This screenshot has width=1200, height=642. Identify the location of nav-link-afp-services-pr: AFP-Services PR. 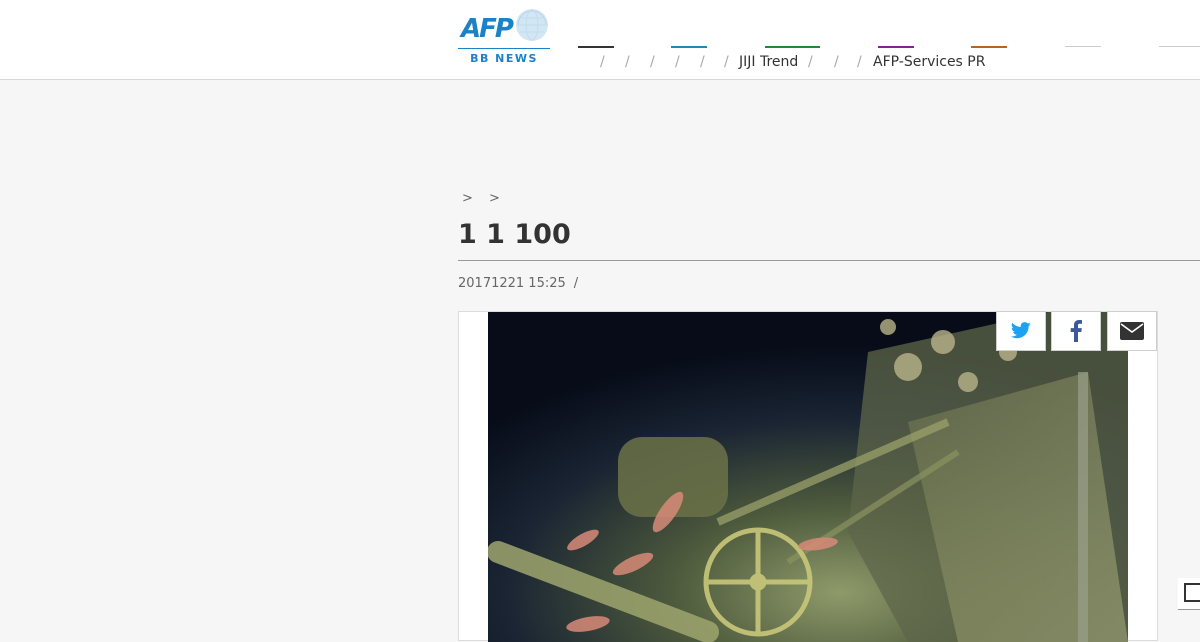
(929, 62).